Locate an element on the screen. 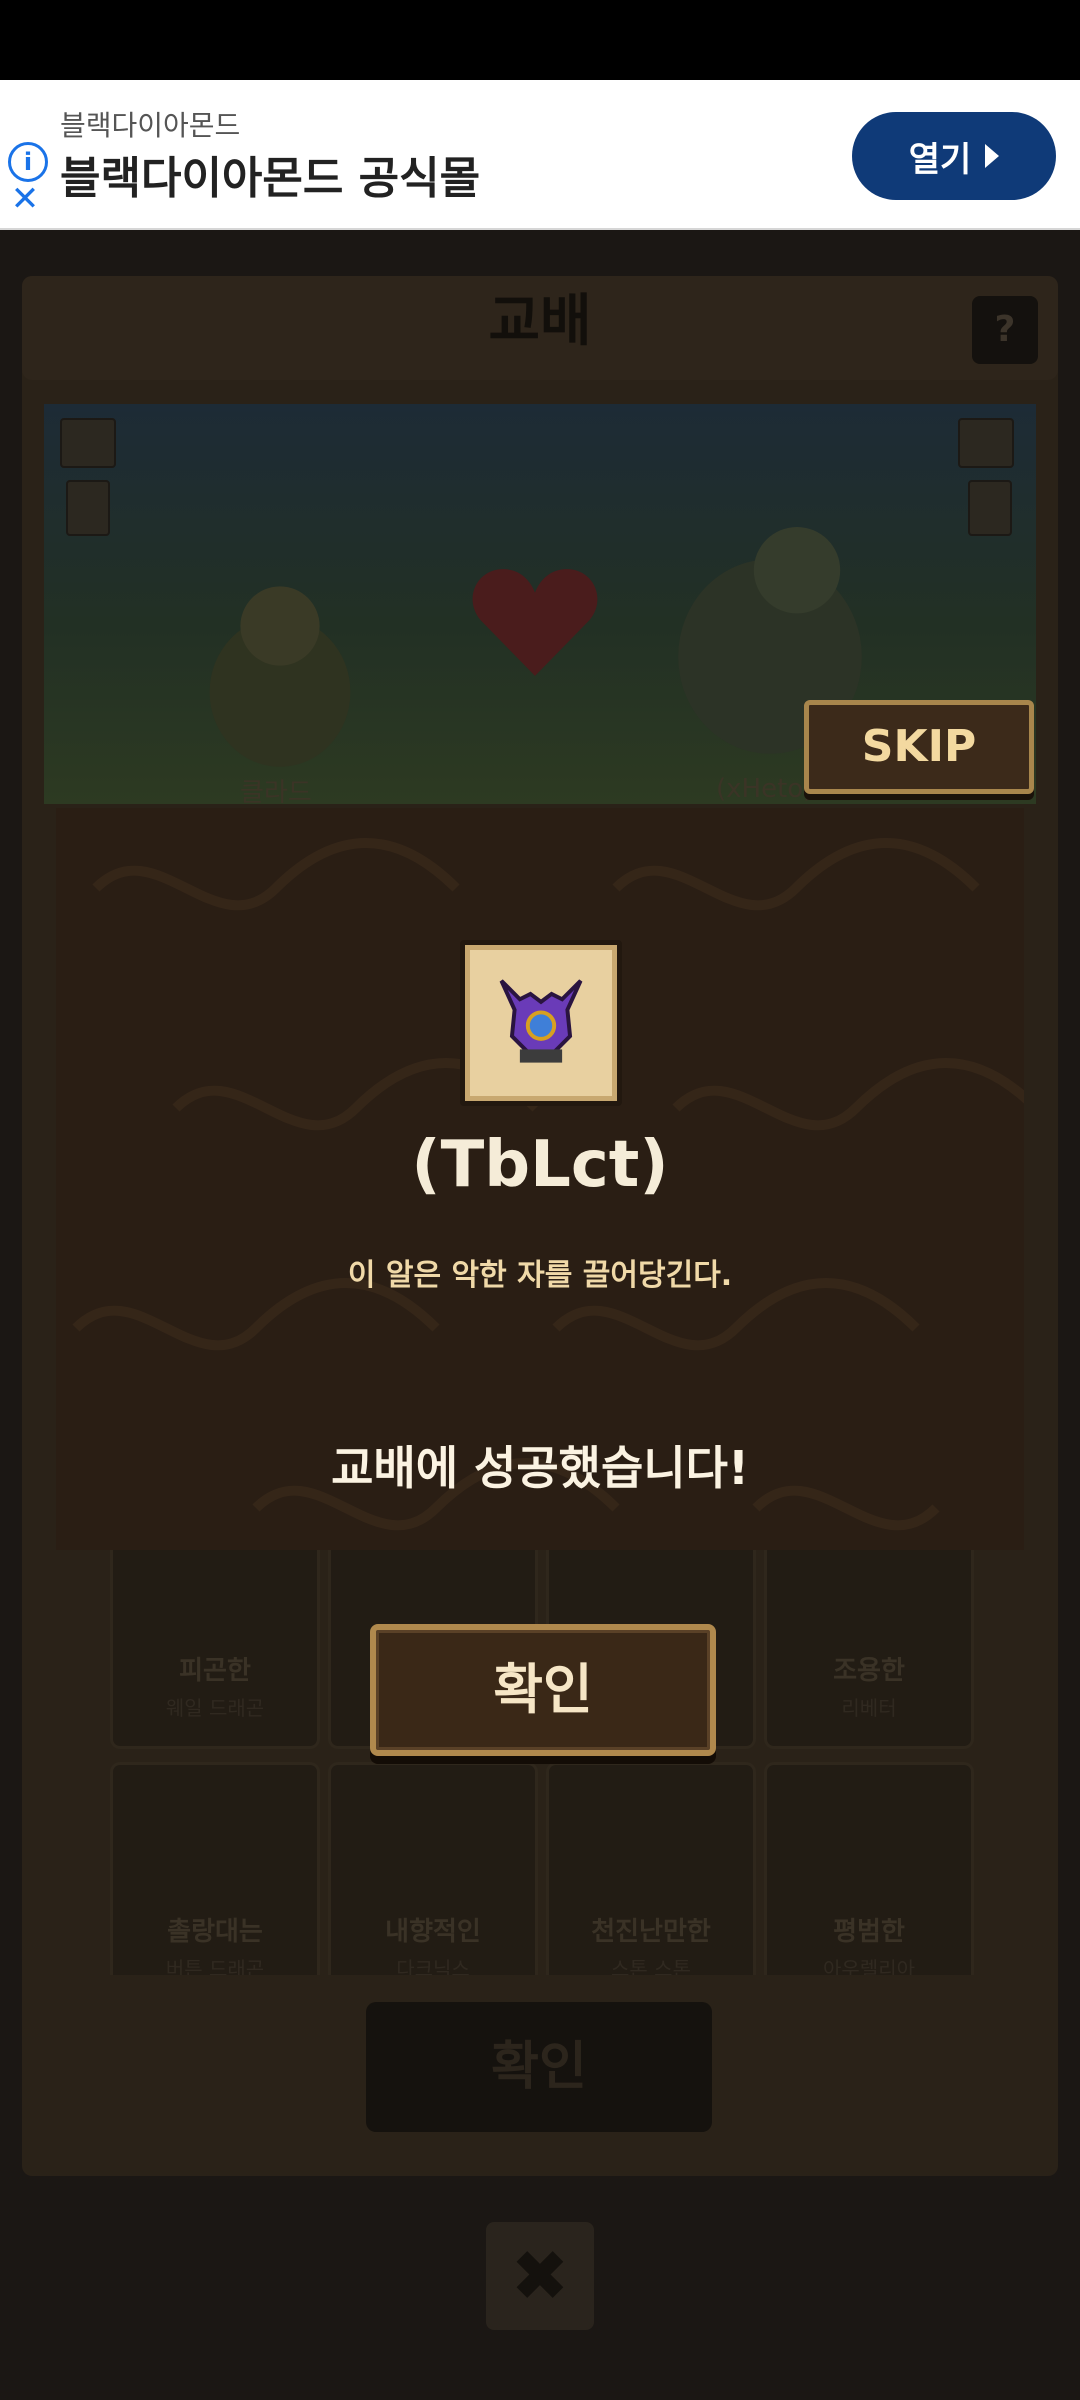 This screenshot has height=2400, width=1080. item-frame is located at coordinates (541, 1023).